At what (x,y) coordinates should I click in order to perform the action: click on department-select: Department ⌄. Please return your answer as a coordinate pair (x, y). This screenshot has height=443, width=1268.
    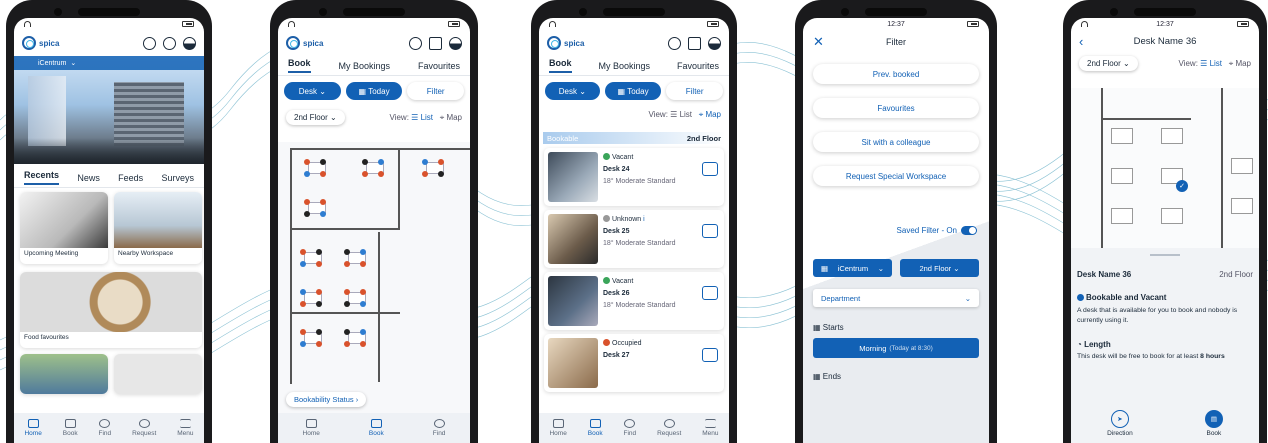
    Looking at the image, I should click on (896, 298).